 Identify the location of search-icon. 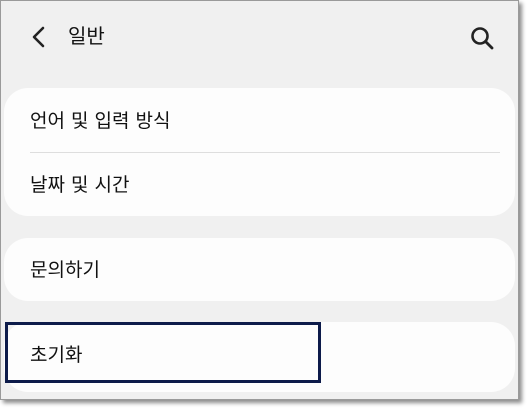
(482, 38).